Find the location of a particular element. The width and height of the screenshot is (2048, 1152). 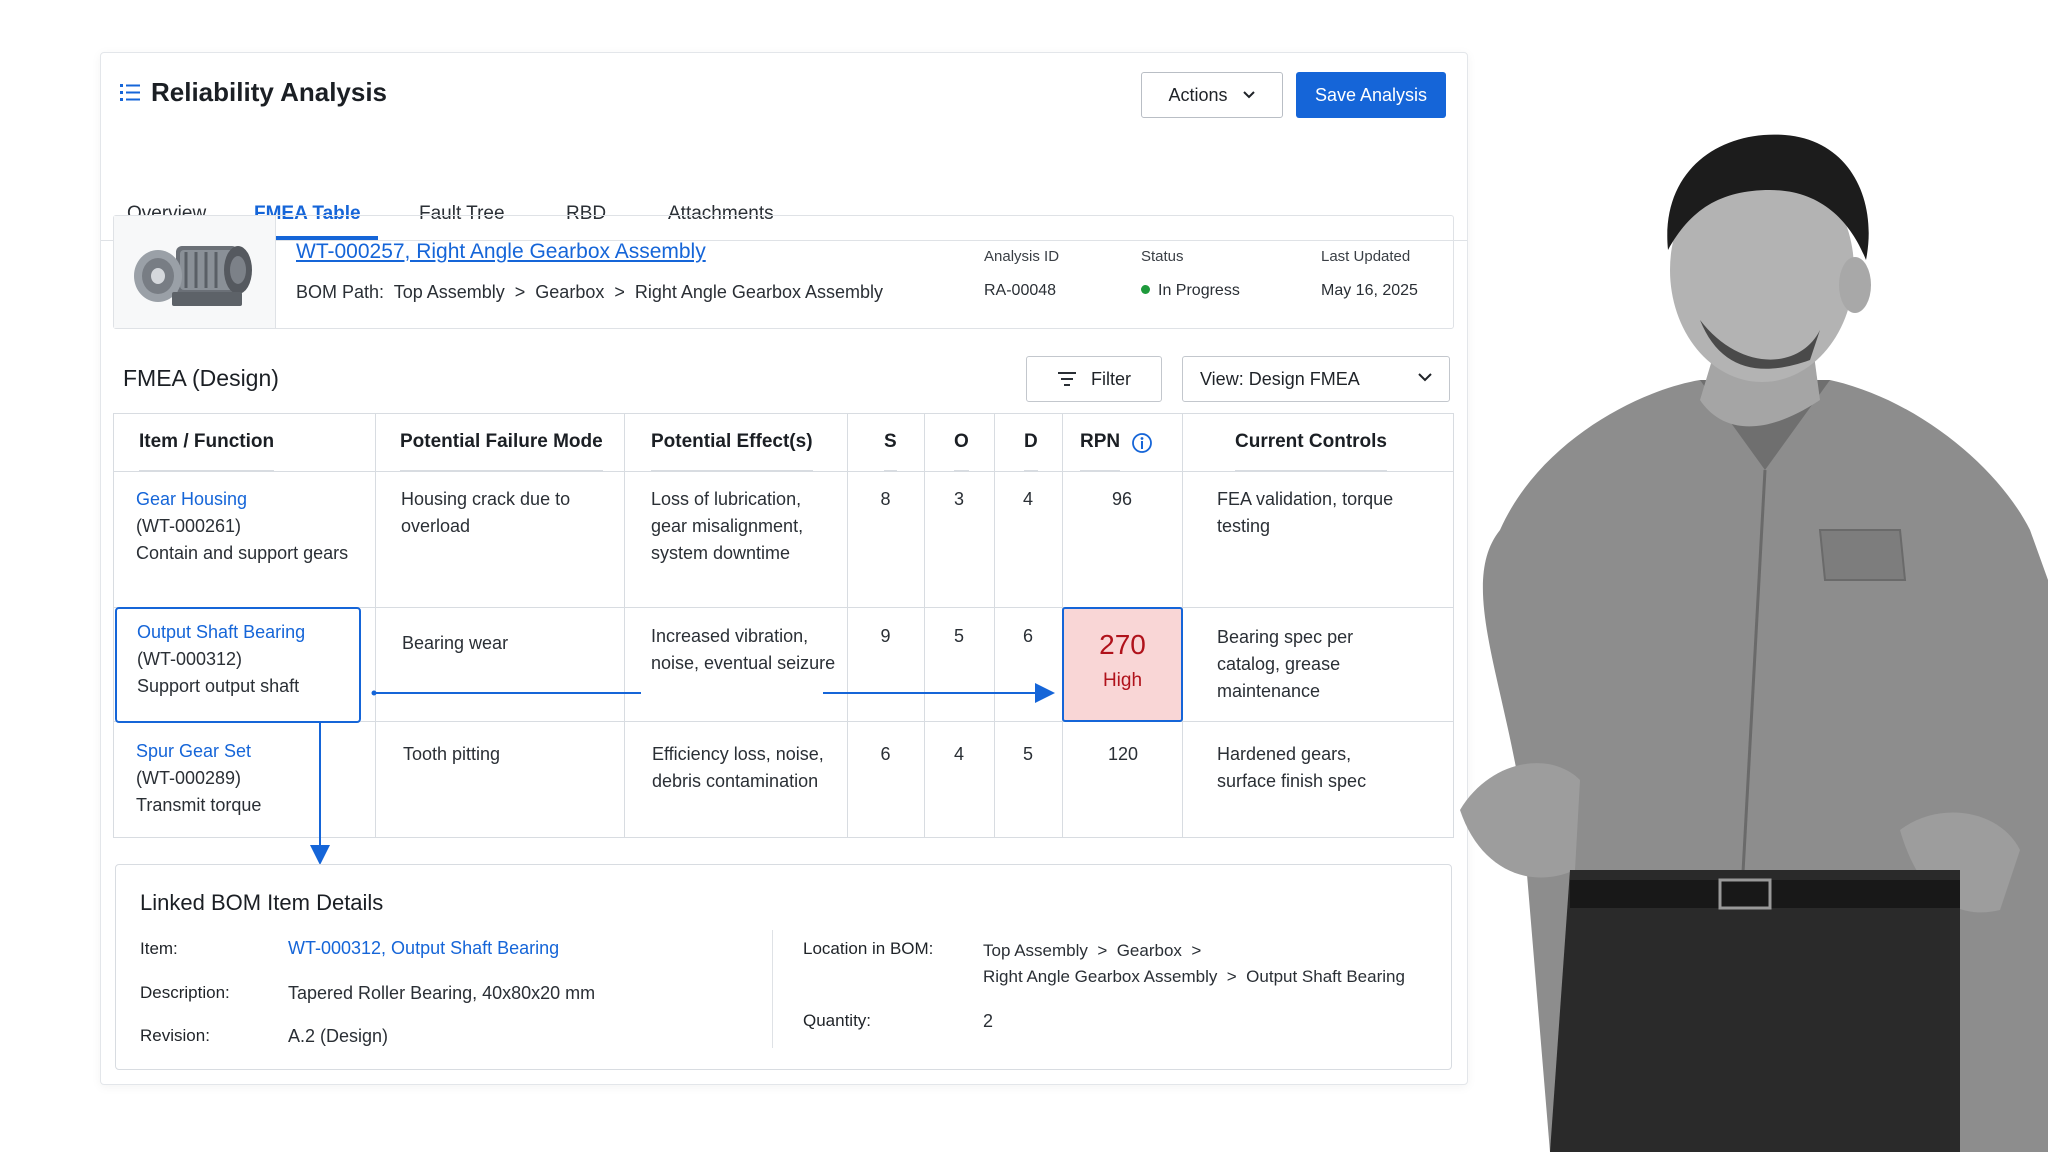

item-label: Item: is located at coordinates (159, 948).